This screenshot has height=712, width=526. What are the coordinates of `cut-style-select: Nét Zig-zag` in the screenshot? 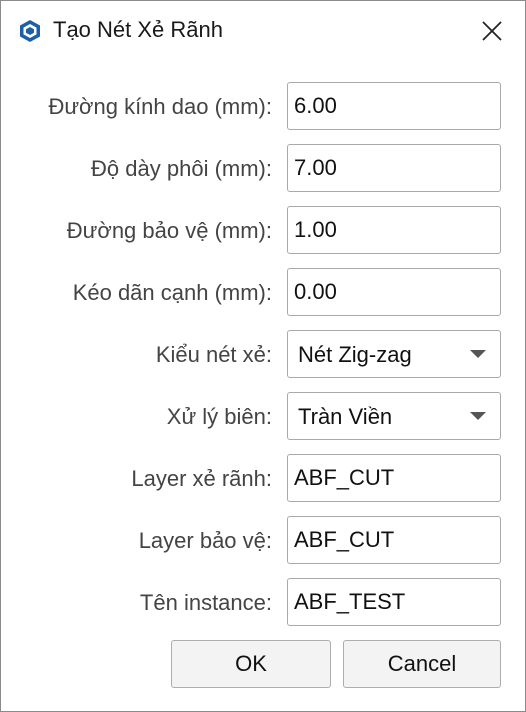 It's located at (394, 354).